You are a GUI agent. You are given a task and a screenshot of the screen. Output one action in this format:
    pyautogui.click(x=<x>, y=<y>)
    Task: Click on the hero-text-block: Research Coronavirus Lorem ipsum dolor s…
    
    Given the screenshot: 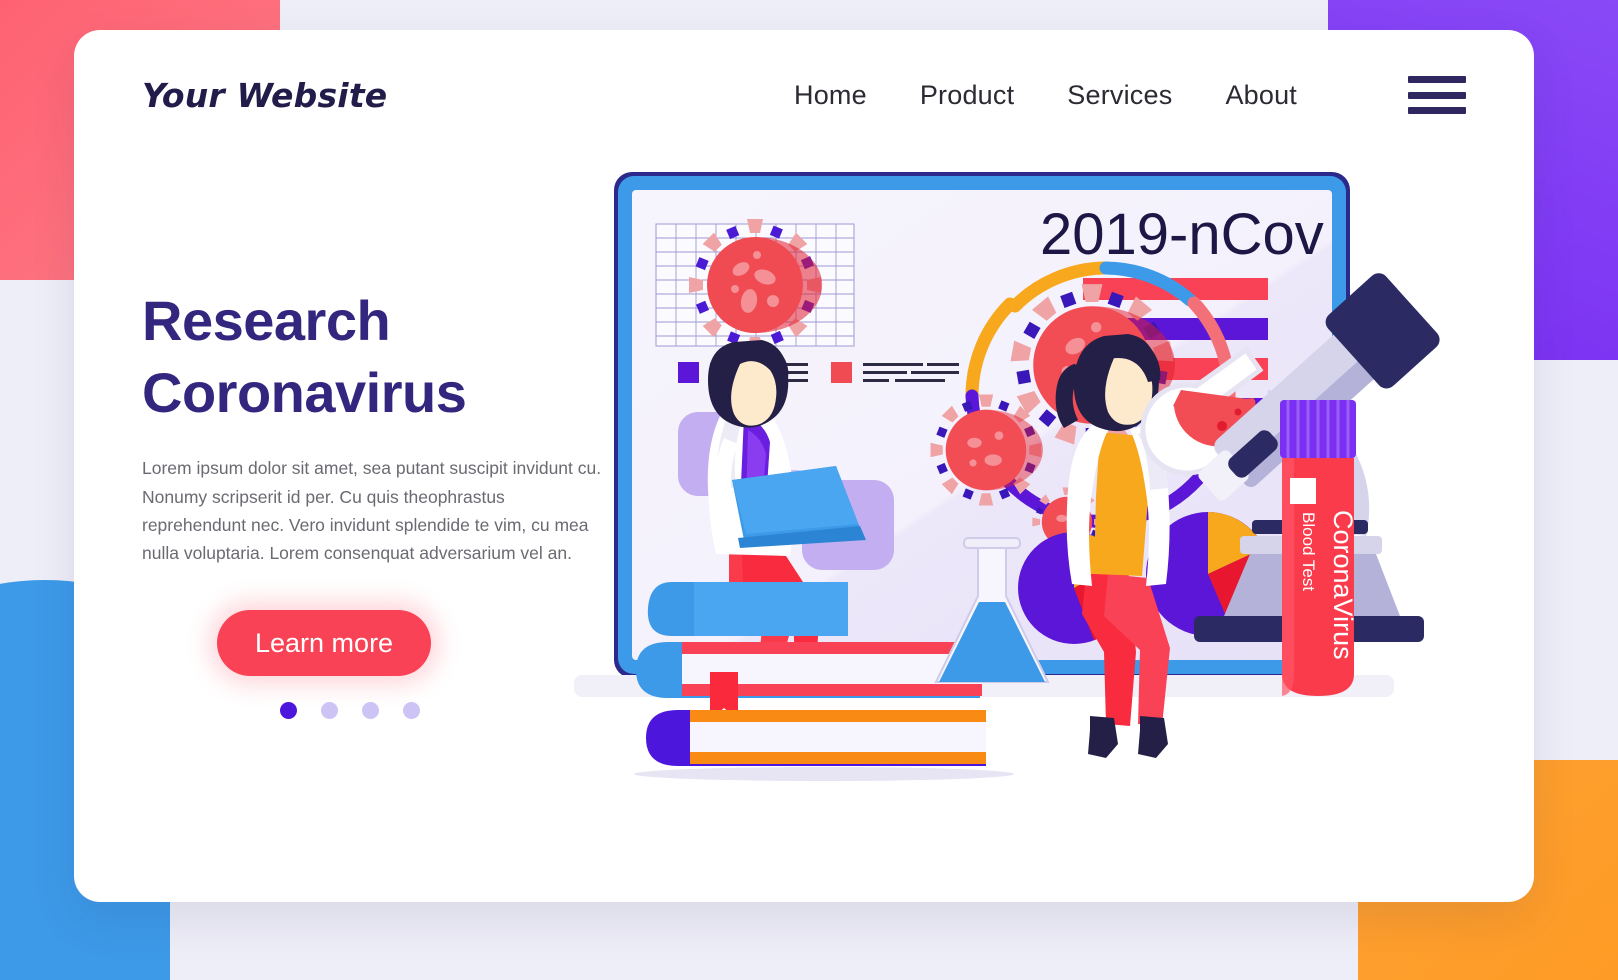 What is the action you would take?
    pyautogui.click(x=392, y=426)
    